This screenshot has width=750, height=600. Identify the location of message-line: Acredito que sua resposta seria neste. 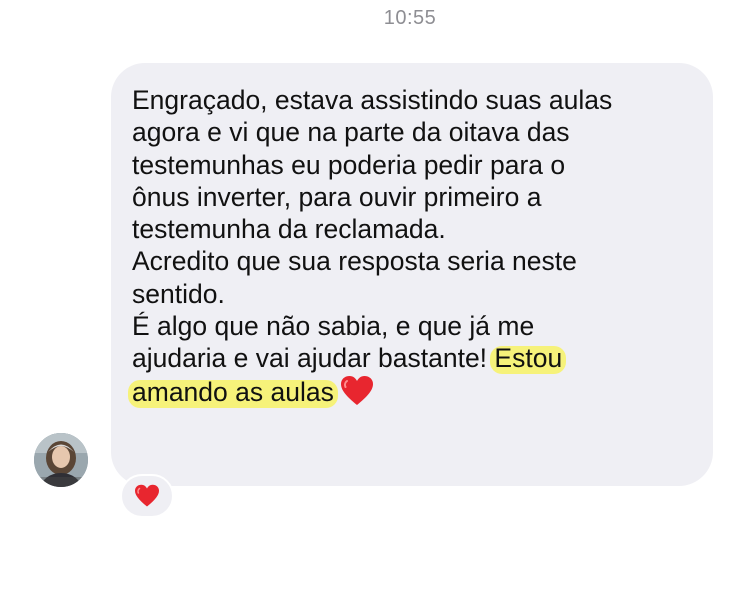
(354, 261).